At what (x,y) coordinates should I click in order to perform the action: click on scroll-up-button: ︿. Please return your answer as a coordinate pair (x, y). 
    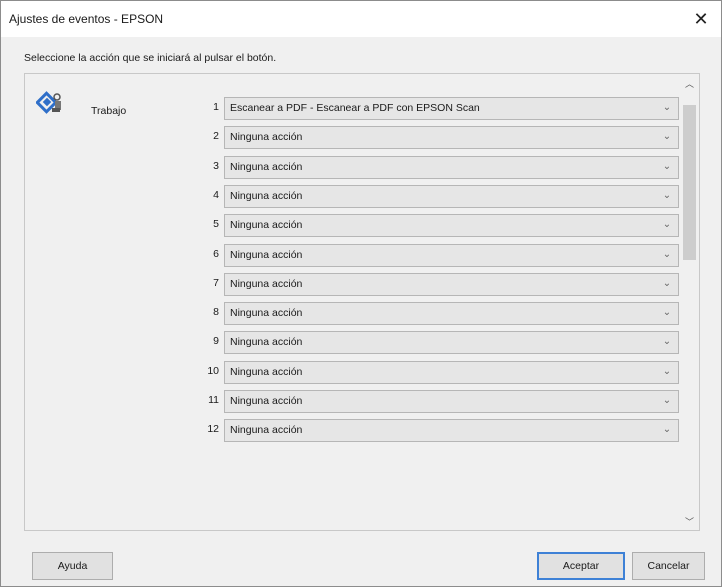
    Looking at the image, I should click on (689, 83).